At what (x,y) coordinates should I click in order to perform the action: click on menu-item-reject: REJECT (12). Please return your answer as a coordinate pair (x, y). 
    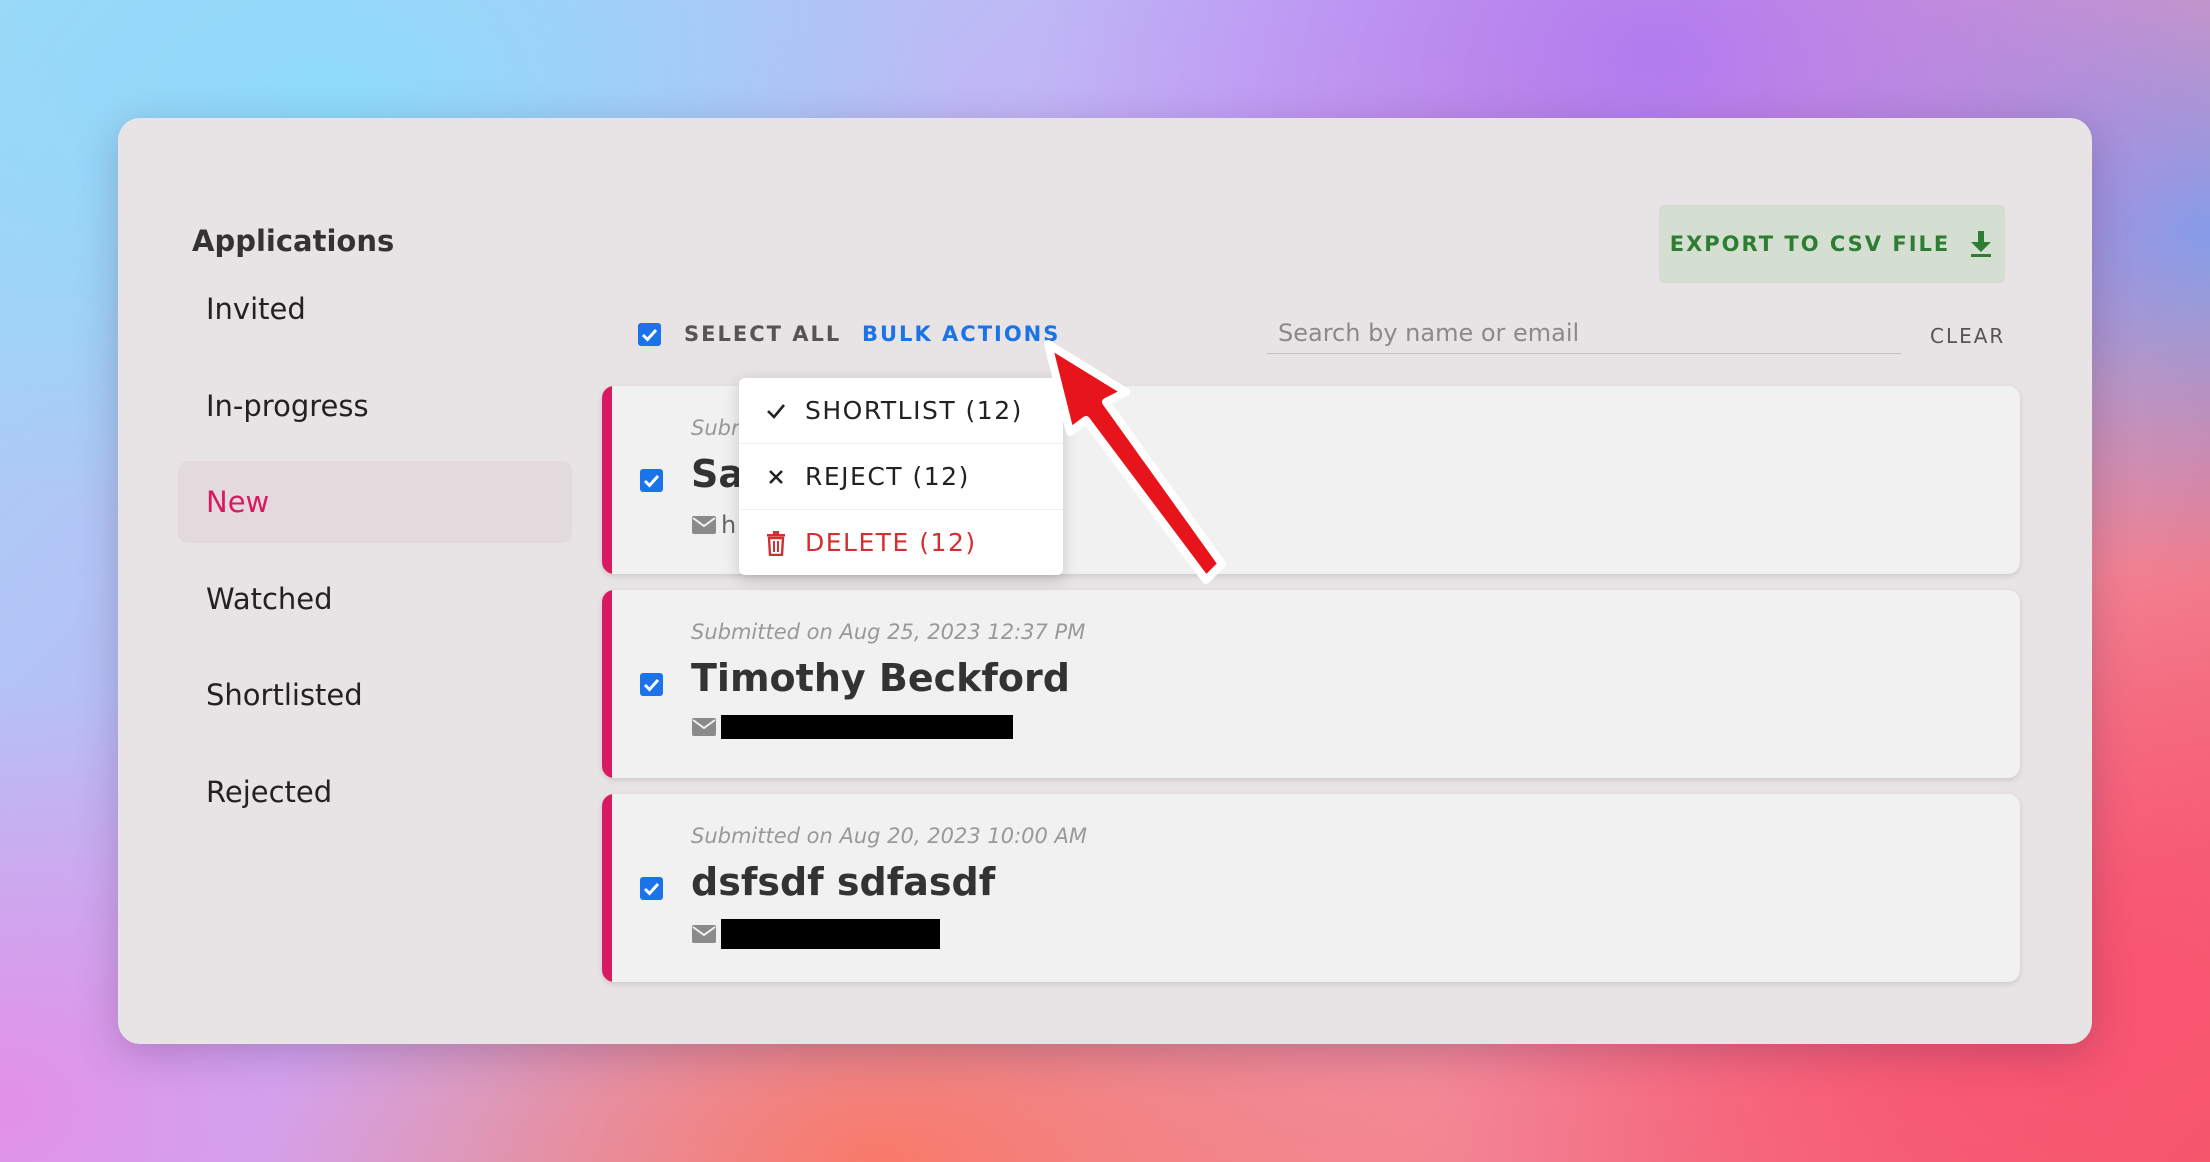
    Looking at the image, I should click on (901, 477).